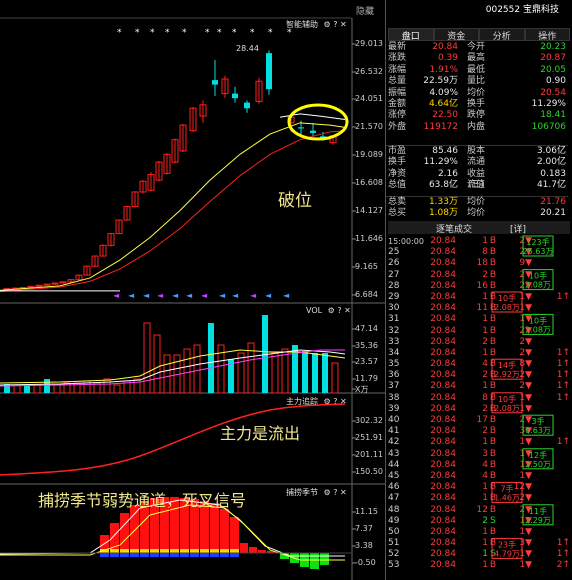  What do you see at coordinates (394, 352) in the screenshot?
I see `deal-time: 34` at bounding box center [394, 352].